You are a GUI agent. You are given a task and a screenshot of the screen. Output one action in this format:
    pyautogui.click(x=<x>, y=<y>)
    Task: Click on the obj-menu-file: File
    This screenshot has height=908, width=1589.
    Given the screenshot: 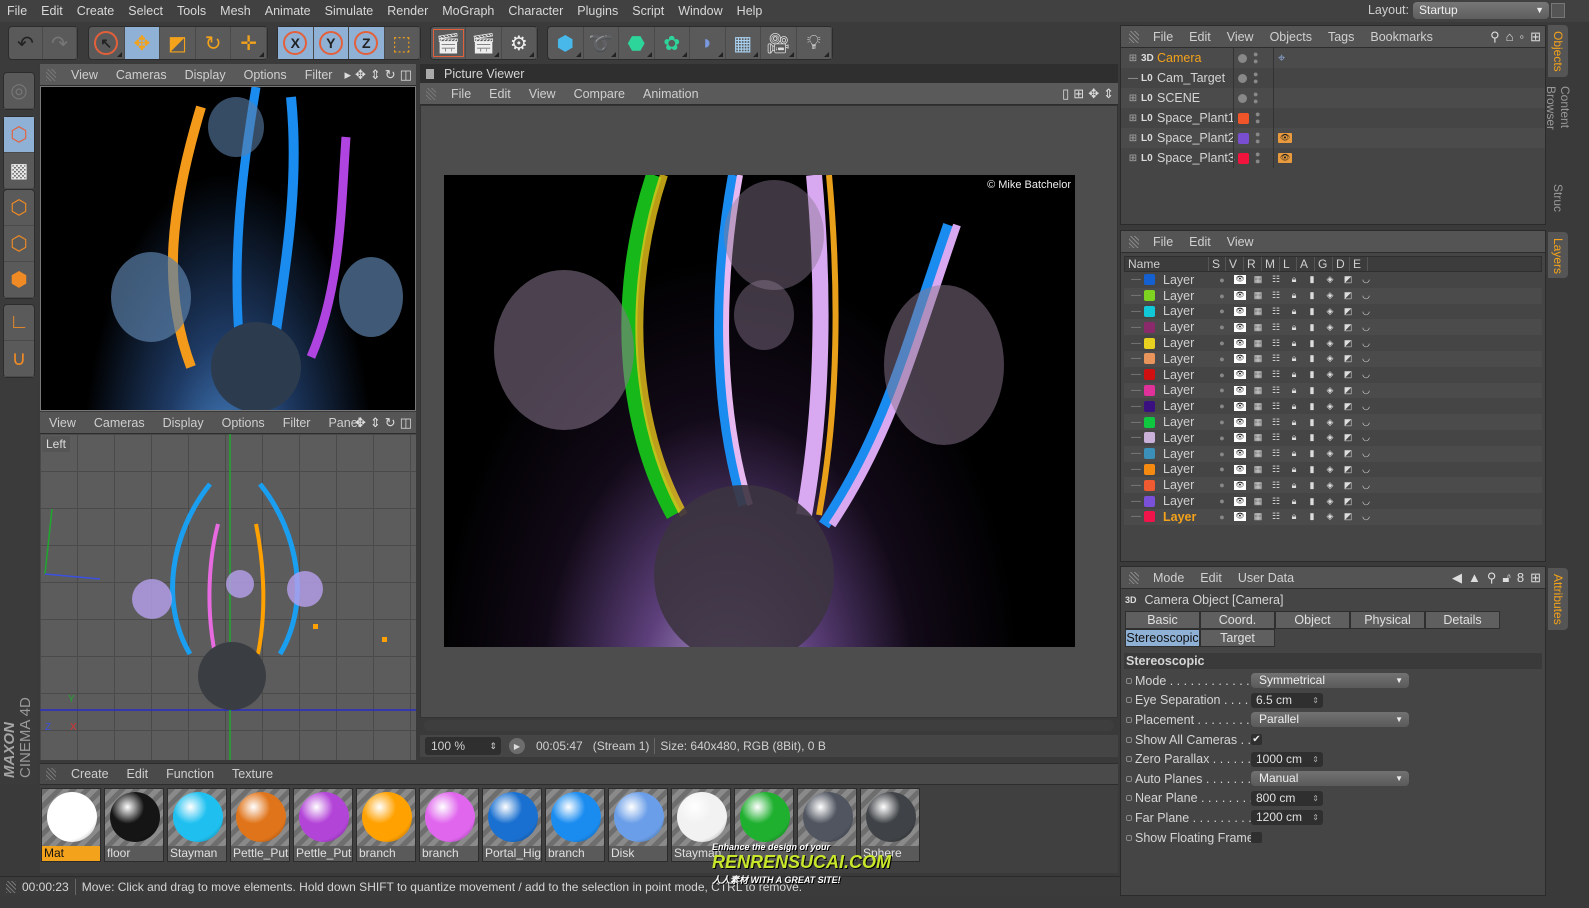 What is the action you would take?
    pyautogui.click(x=1163, y=37)
    